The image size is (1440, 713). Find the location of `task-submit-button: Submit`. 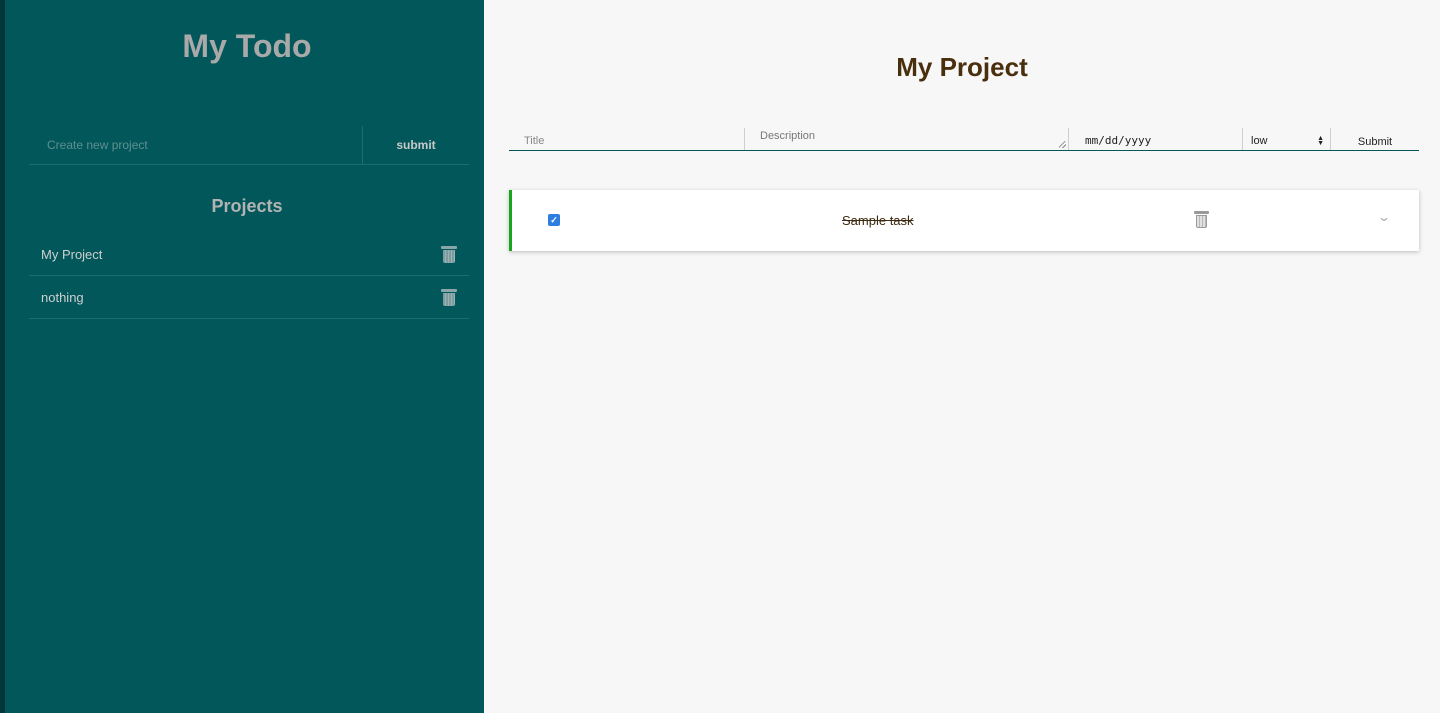

task-submit-button: Submit is located at coordinates (1375, 139).